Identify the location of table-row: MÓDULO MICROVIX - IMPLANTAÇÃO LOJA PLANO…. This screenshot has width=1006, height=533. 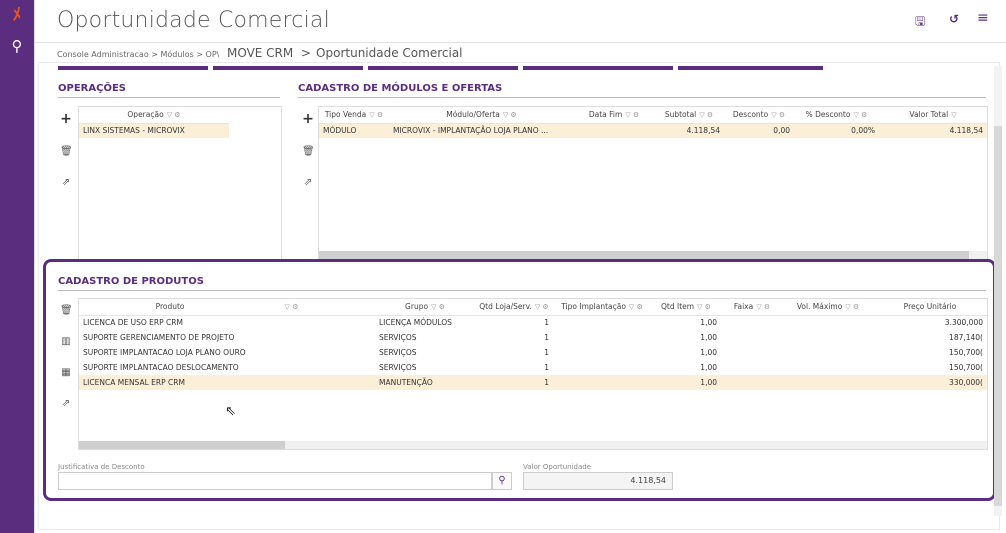
(653, 130).